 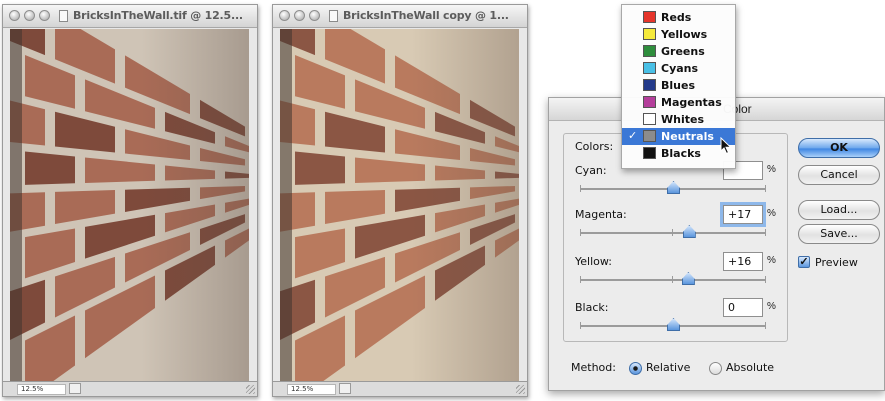 I want to click on cancel-button: Cancel, so click(x=839, y=175).